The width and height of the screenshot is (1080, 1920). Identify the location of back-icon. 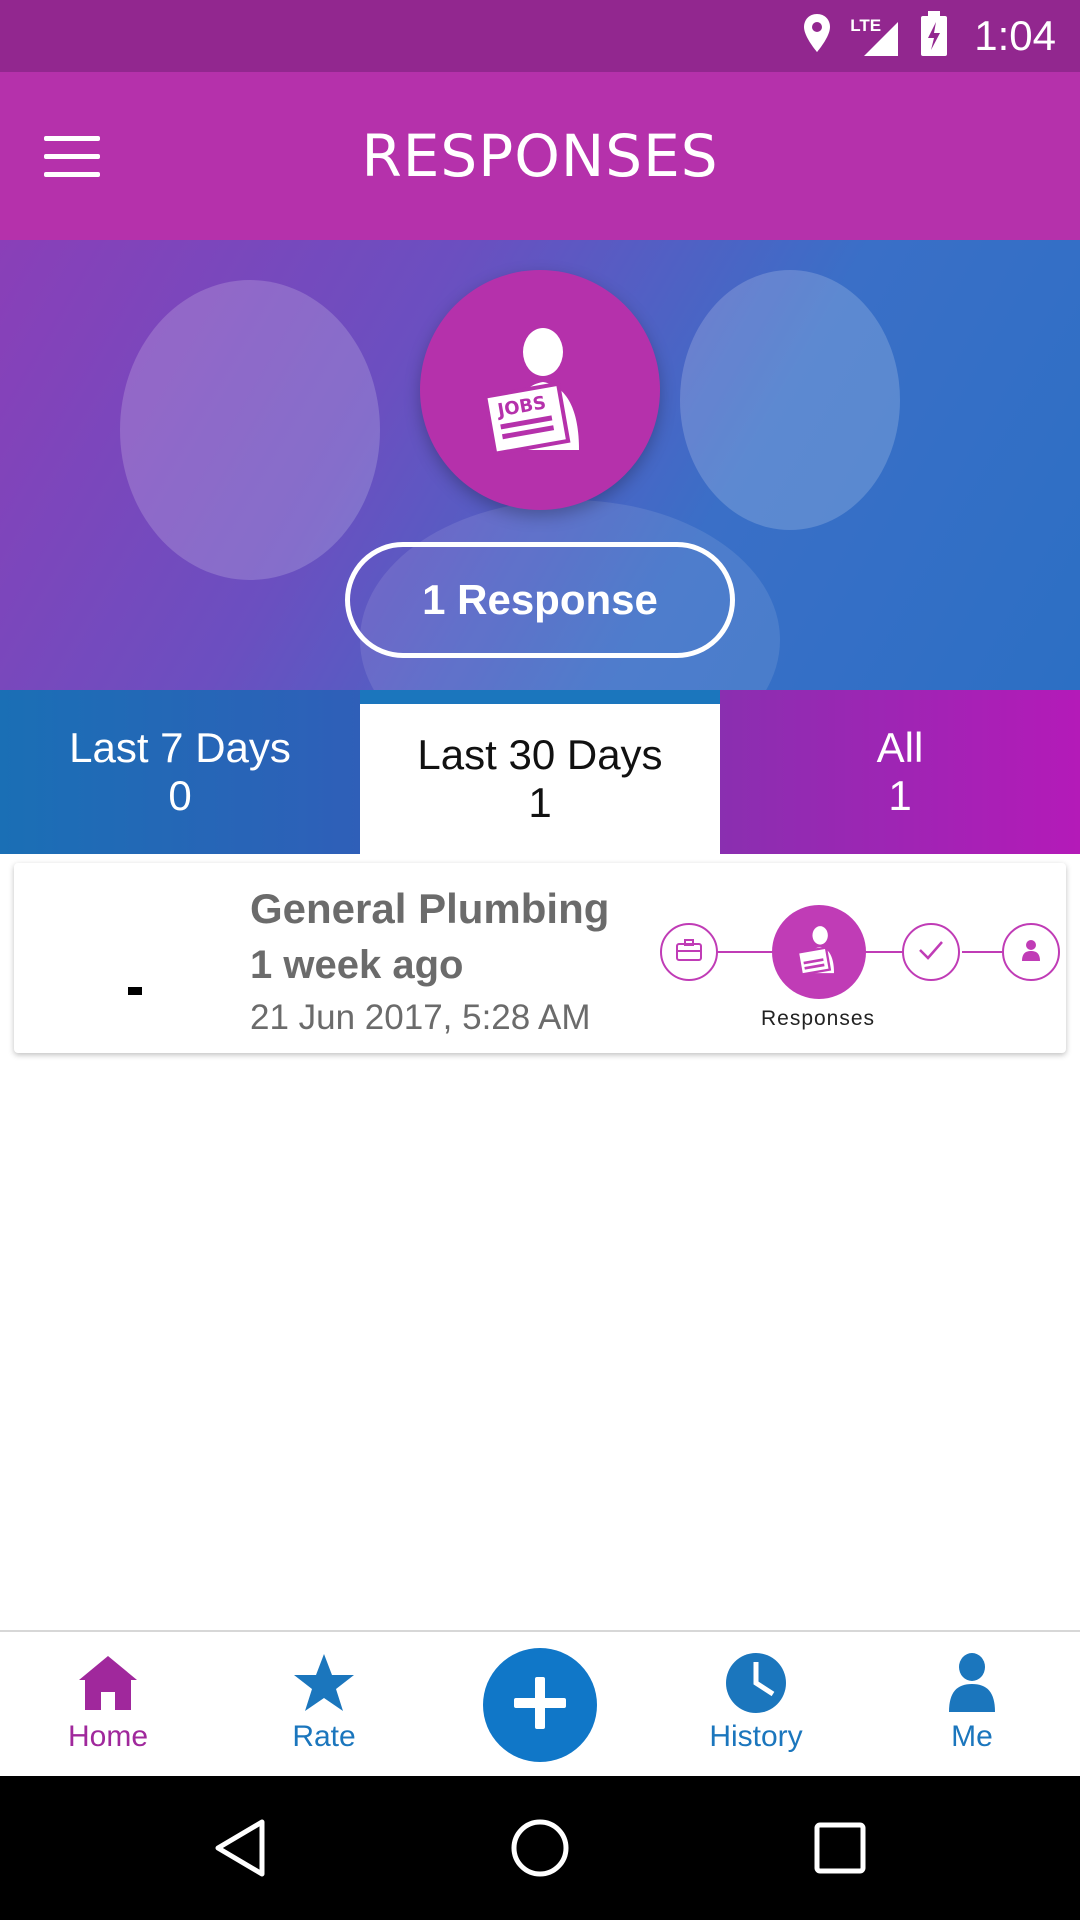
(240, 1850).